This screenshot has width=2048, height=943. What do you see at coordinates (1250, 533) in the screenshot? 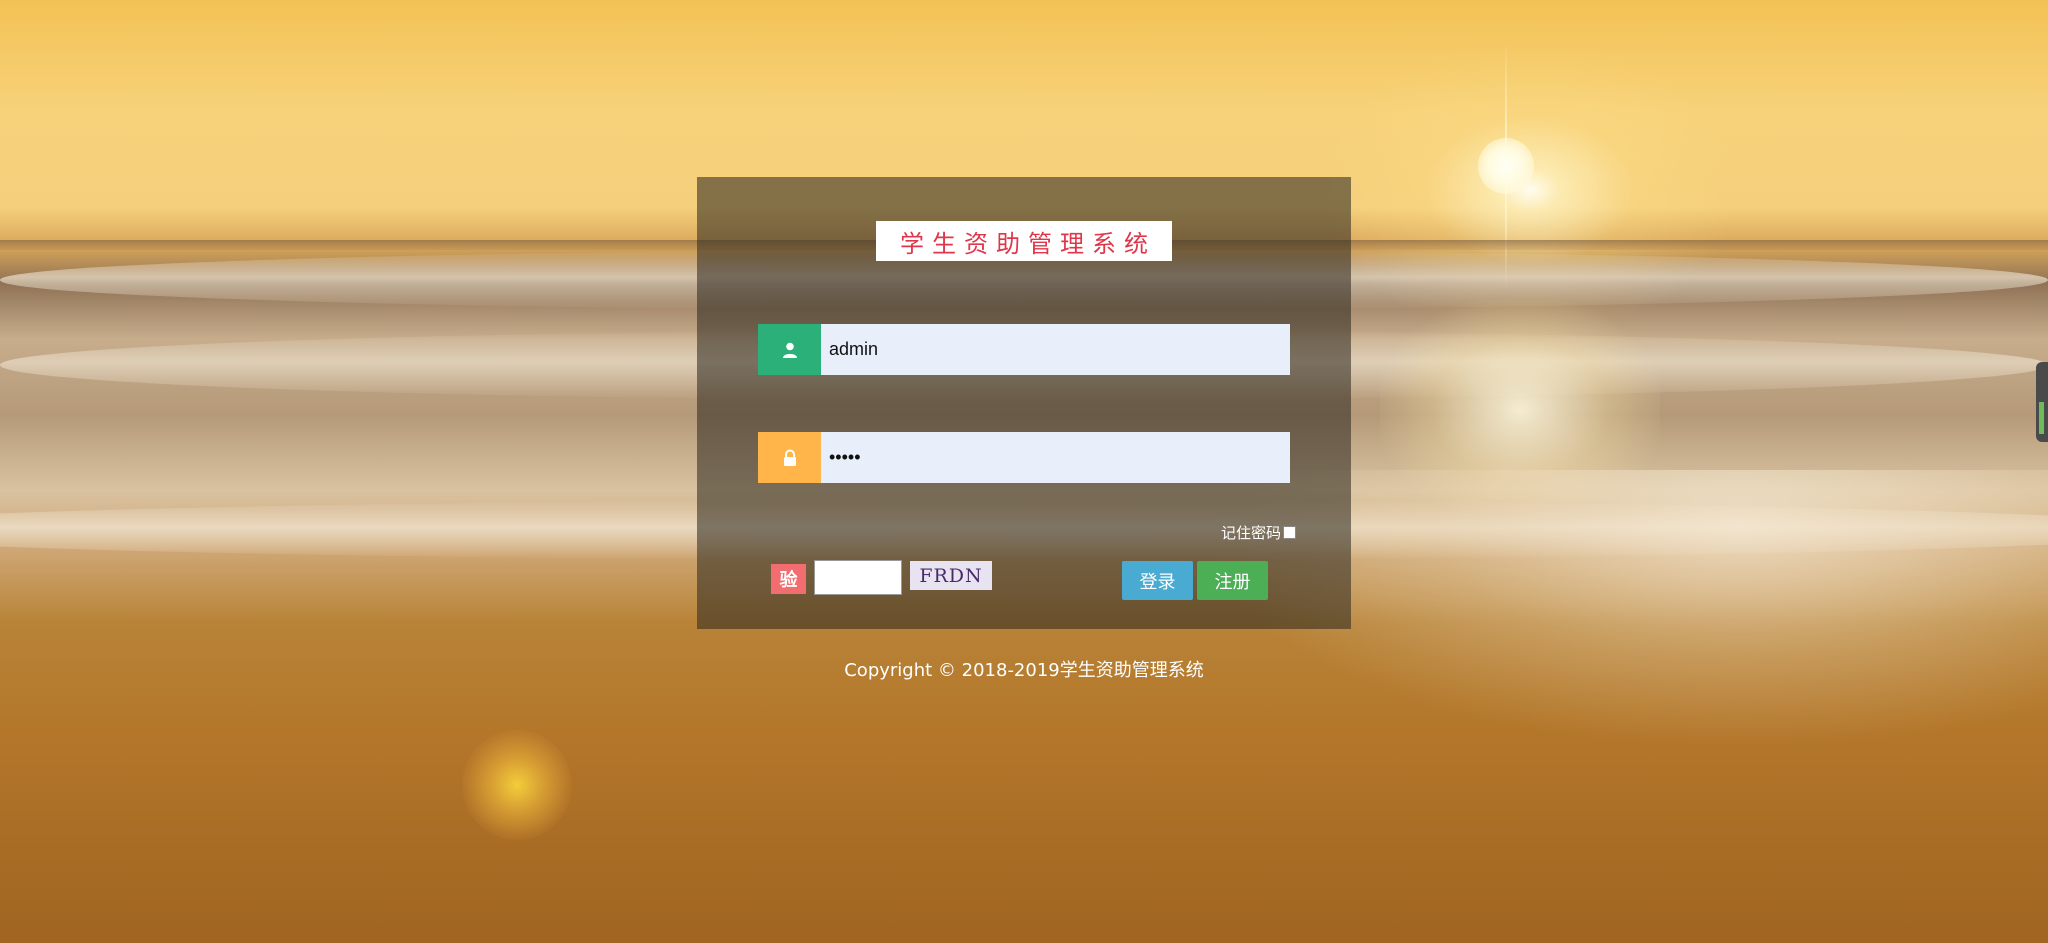
I see `remember-password-label: 记住密码` at bounding box center [1250, 533].